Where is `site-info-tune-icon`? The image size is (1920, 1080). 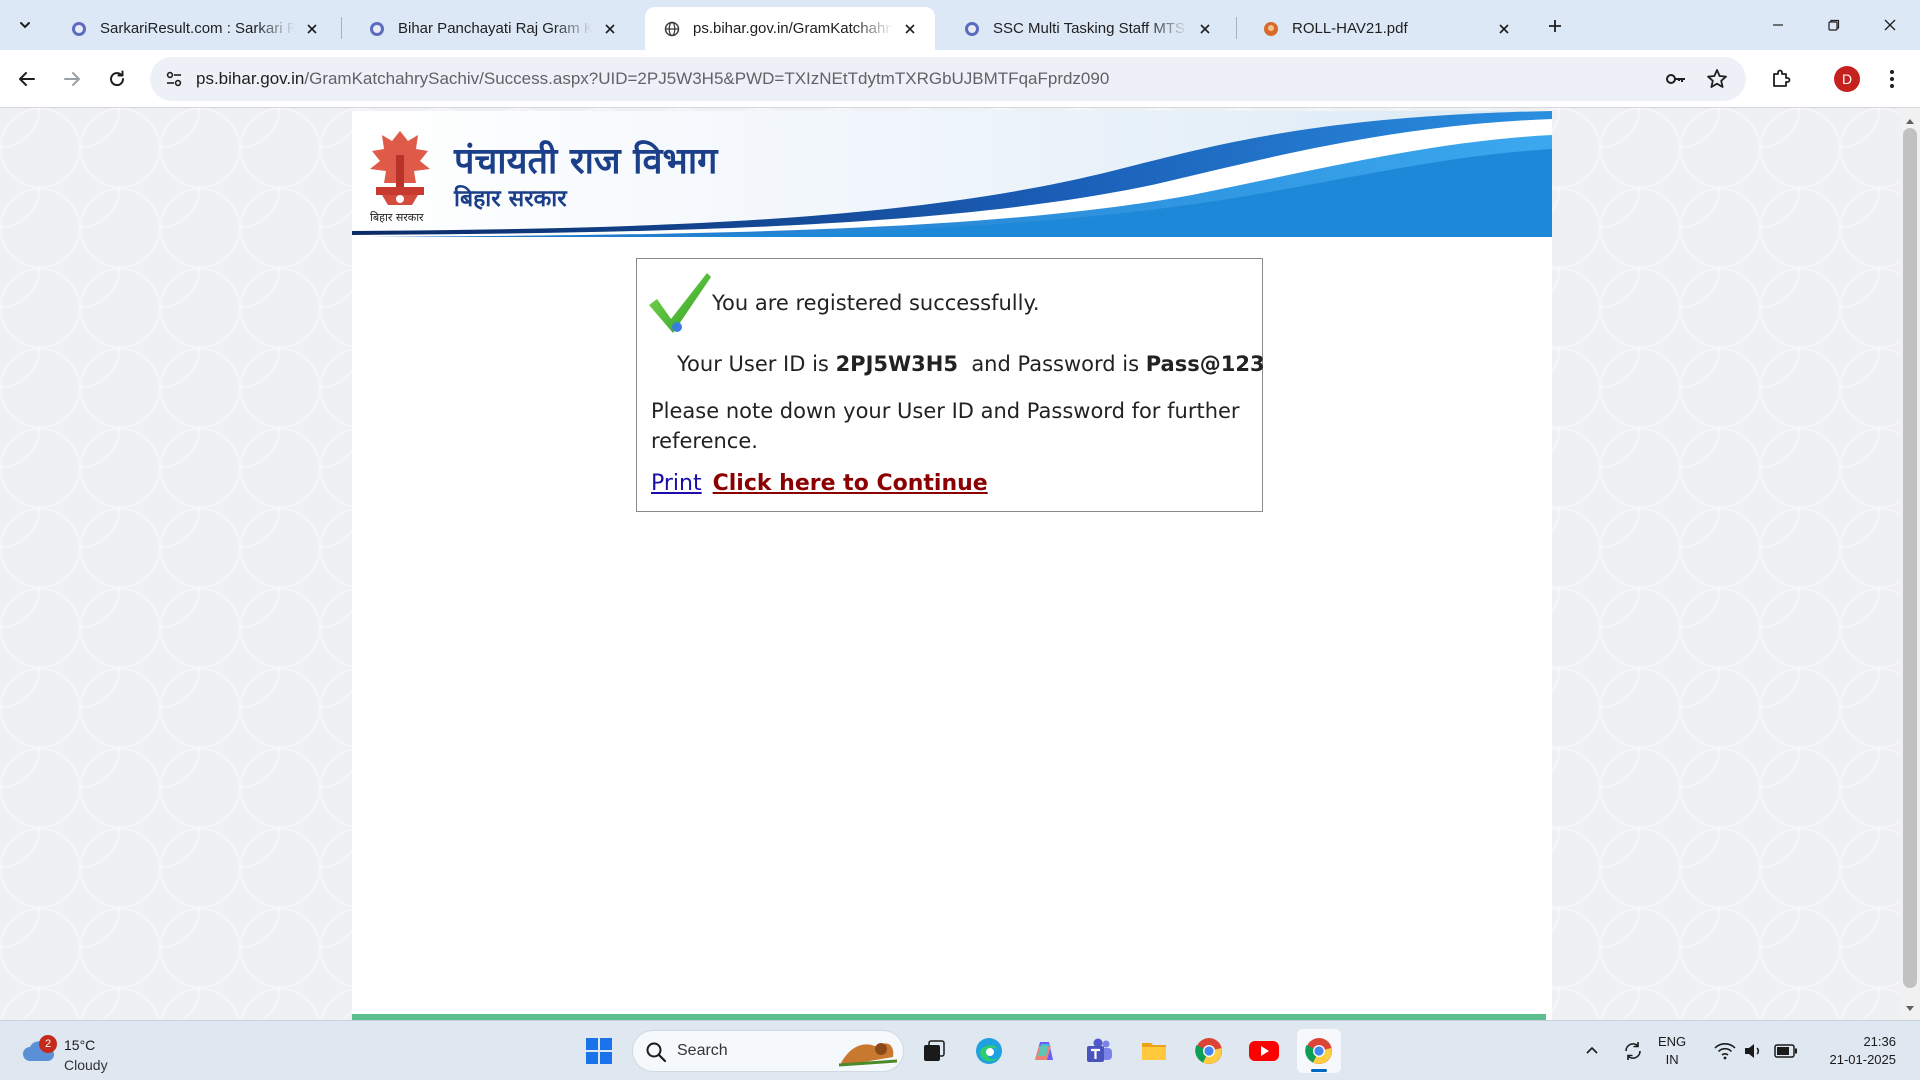 site-info-tune-icon is located at coordinates (174, 79).